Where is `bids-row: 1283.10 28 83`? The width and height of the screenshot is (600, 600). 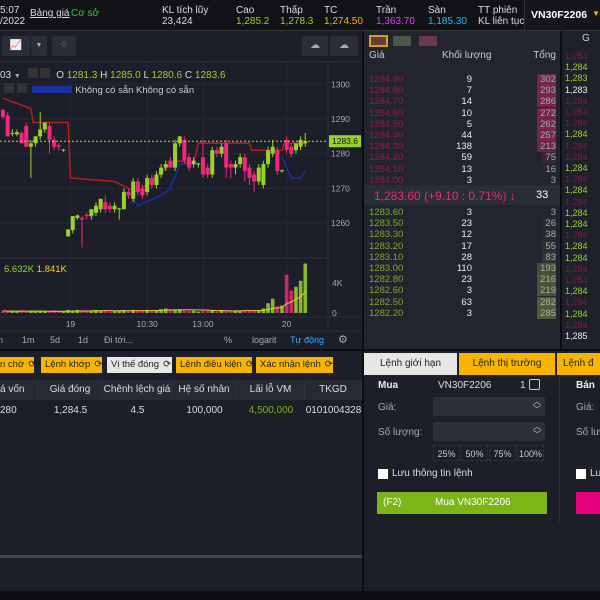
bids-row: 1283.10 28 83 is located at coordinates (462, 257).